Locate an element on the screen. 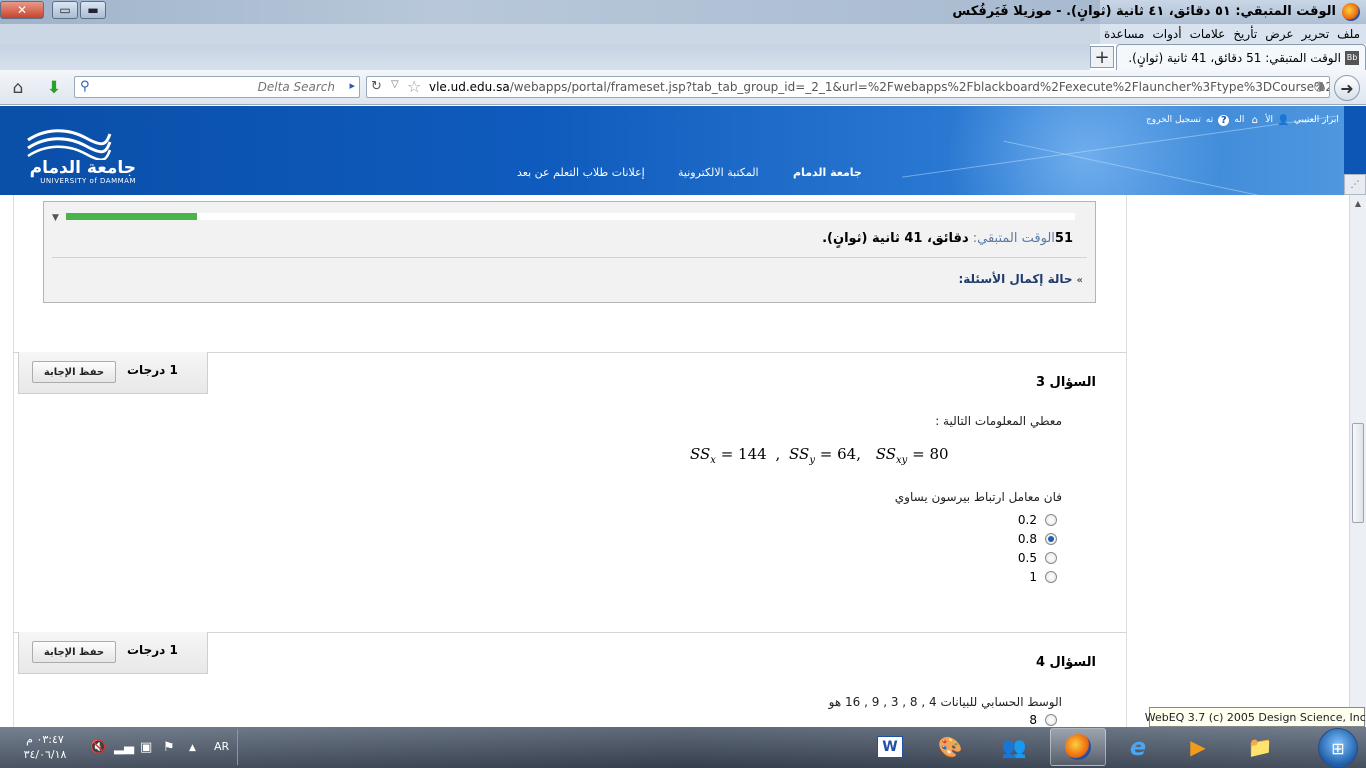  answer-option: 1 is located at coordinates (1017, 576).